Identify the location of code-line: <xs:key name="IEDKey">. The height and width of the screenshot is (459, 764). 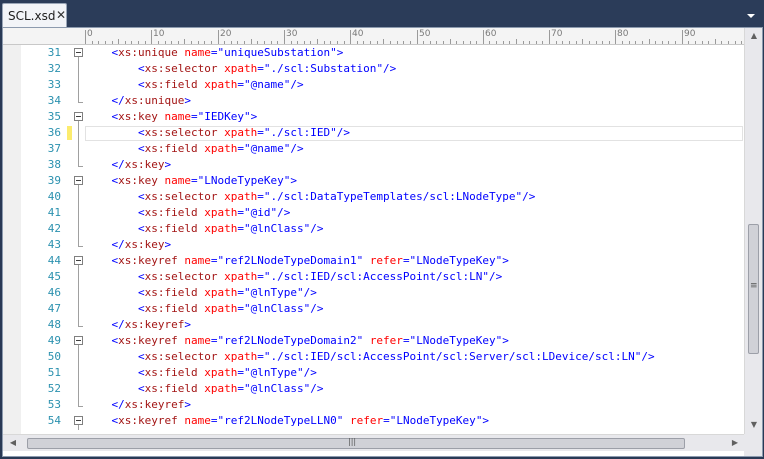
(171, 117).